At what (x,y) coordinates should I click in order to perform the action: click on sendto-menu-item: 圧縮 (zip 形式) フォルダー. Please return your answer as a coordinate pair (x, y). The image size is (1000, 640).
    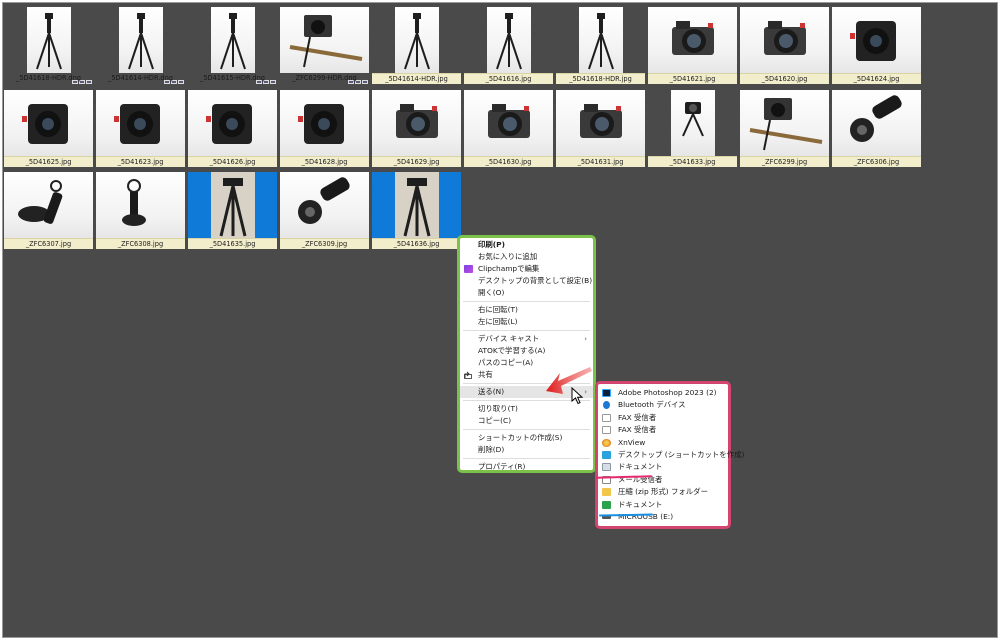
    Looking at the image, I should click on (663, 492).